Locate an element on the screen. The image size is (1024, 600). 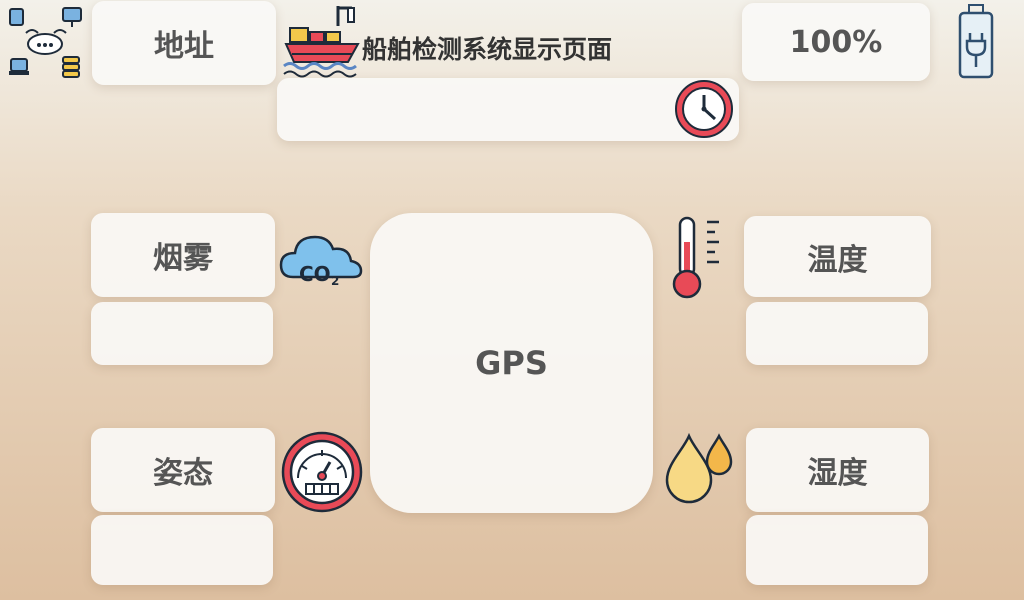
page-title: 船舶检测系统显示页面 is located at coordinates (487, 49).